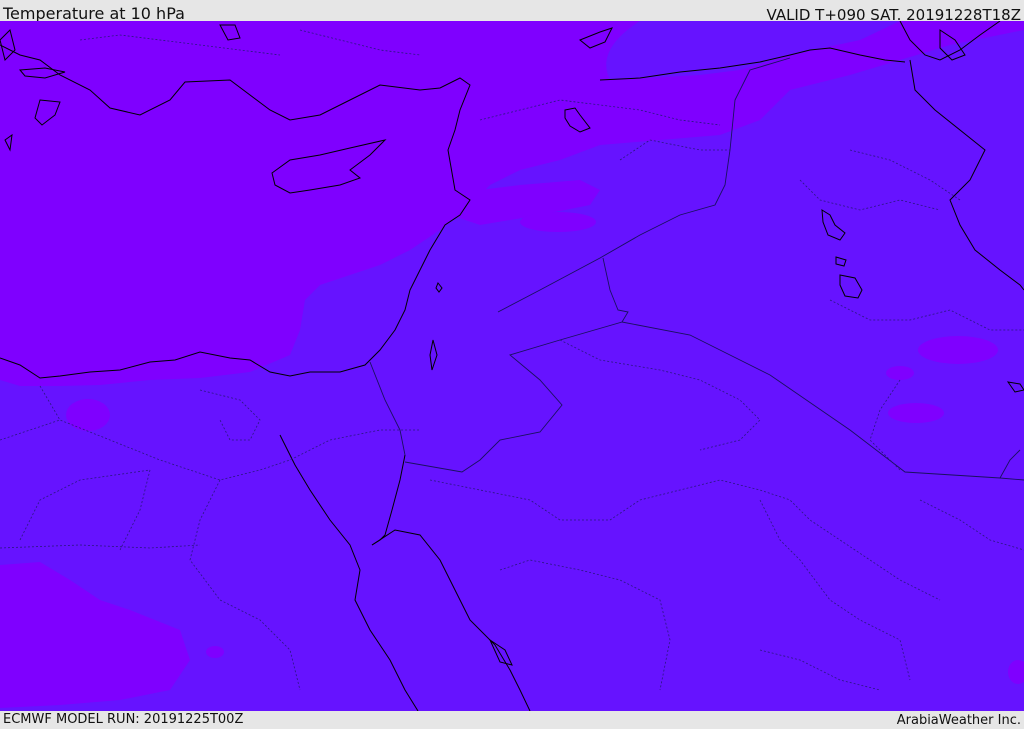 This screenshot has height=729, width=1024. I want to click on model-run: ECMWF MODEL RUN: 20191225T00Z, so click(123, 719).